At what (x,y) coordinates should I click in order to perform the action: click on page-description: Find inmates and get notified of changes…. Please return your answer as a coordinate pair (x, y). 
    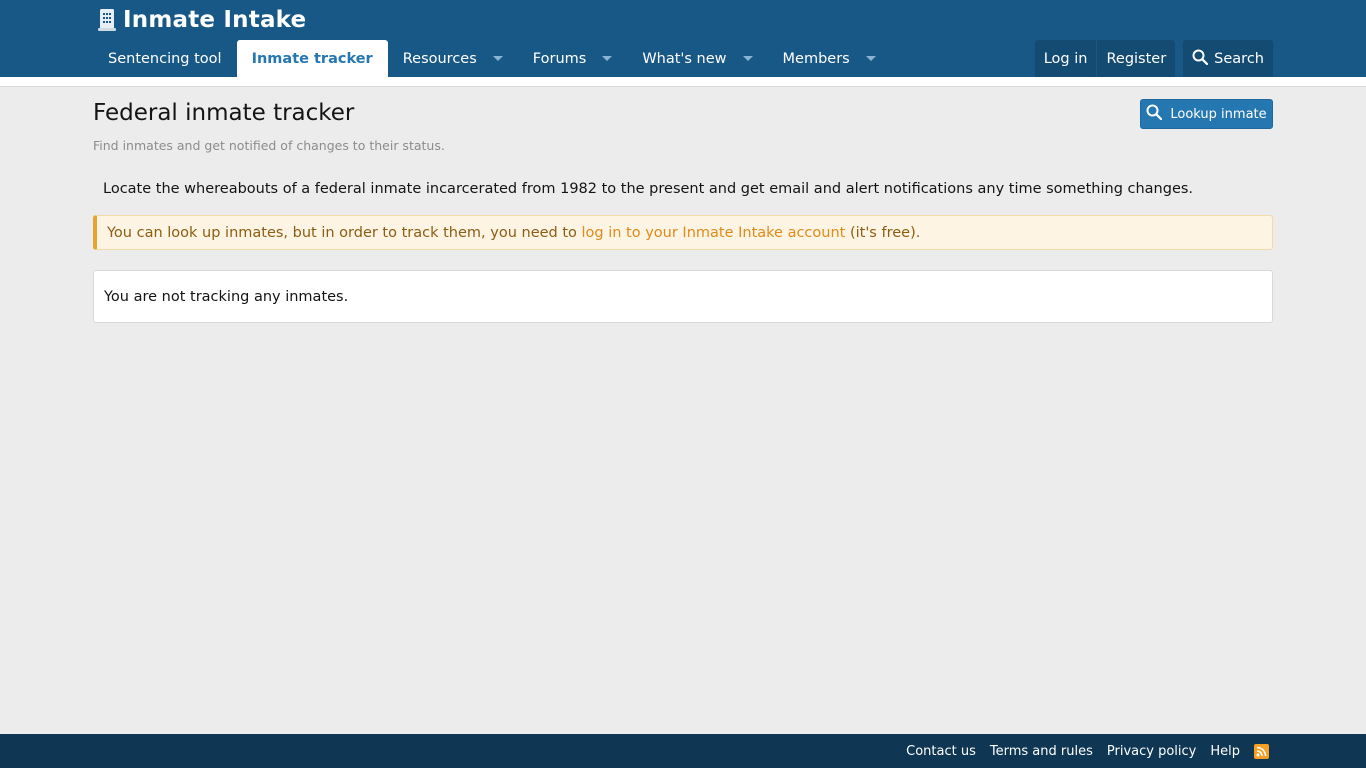
    Looking at the image, I should click on (269, 145).